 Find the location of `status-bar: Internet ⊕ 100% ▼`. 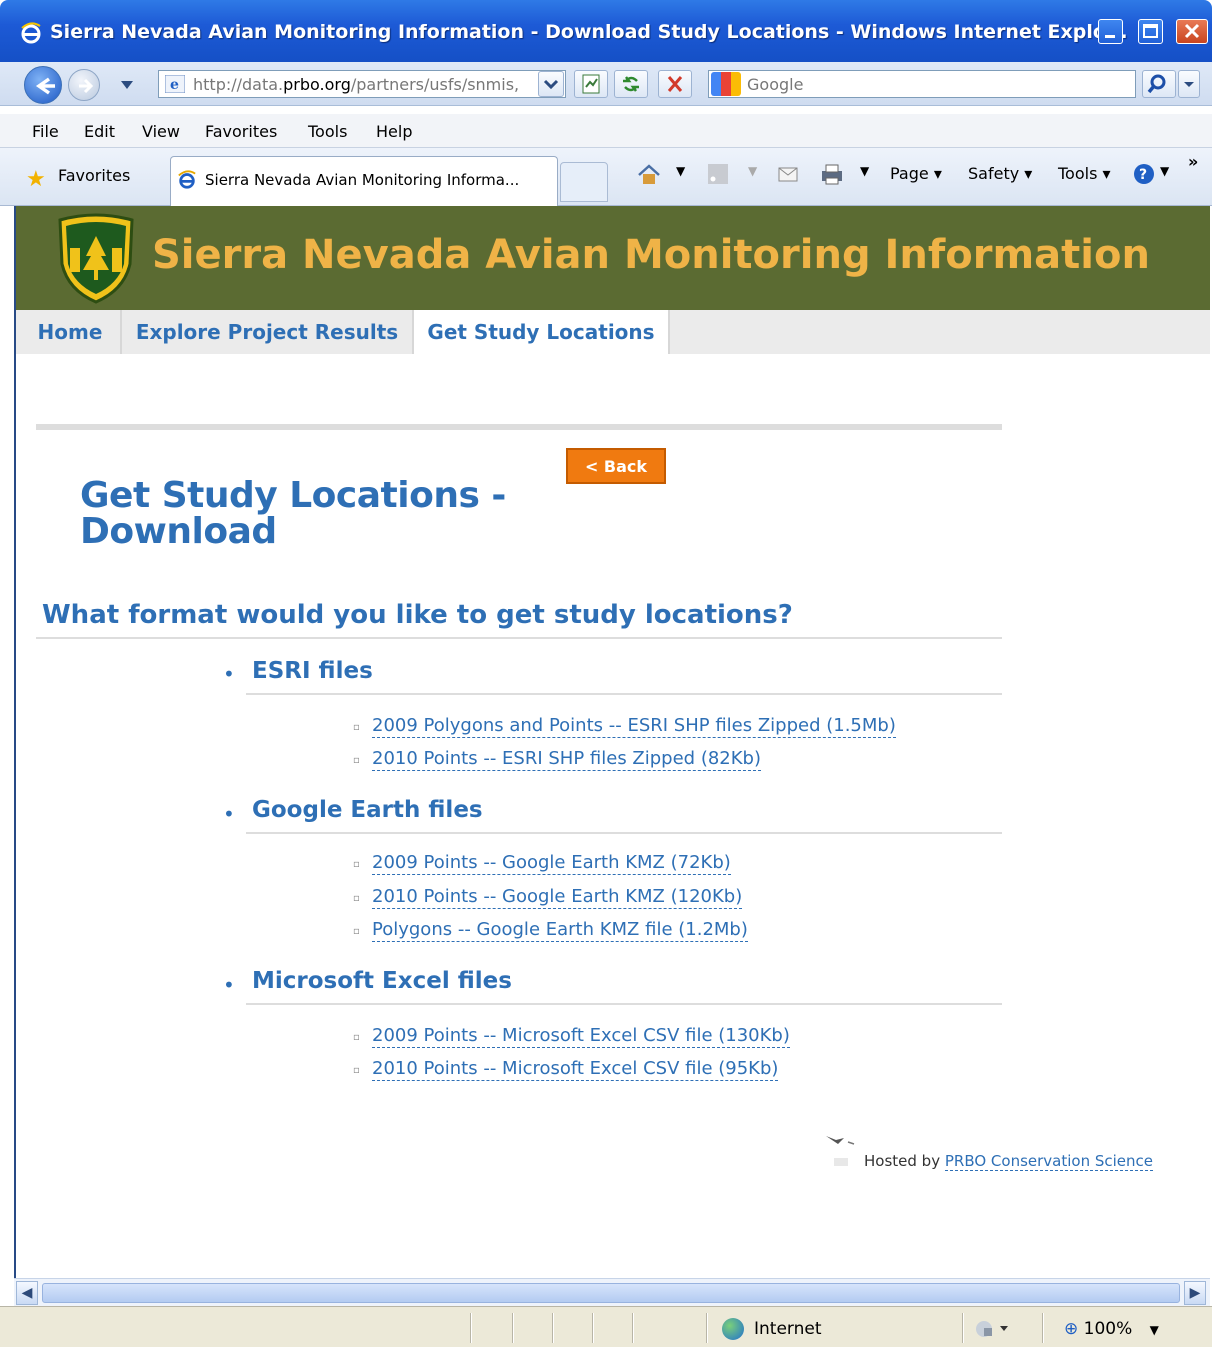

status-bar: Internet ⊕ 100% ▼ is located at coordinates (606, 1326).